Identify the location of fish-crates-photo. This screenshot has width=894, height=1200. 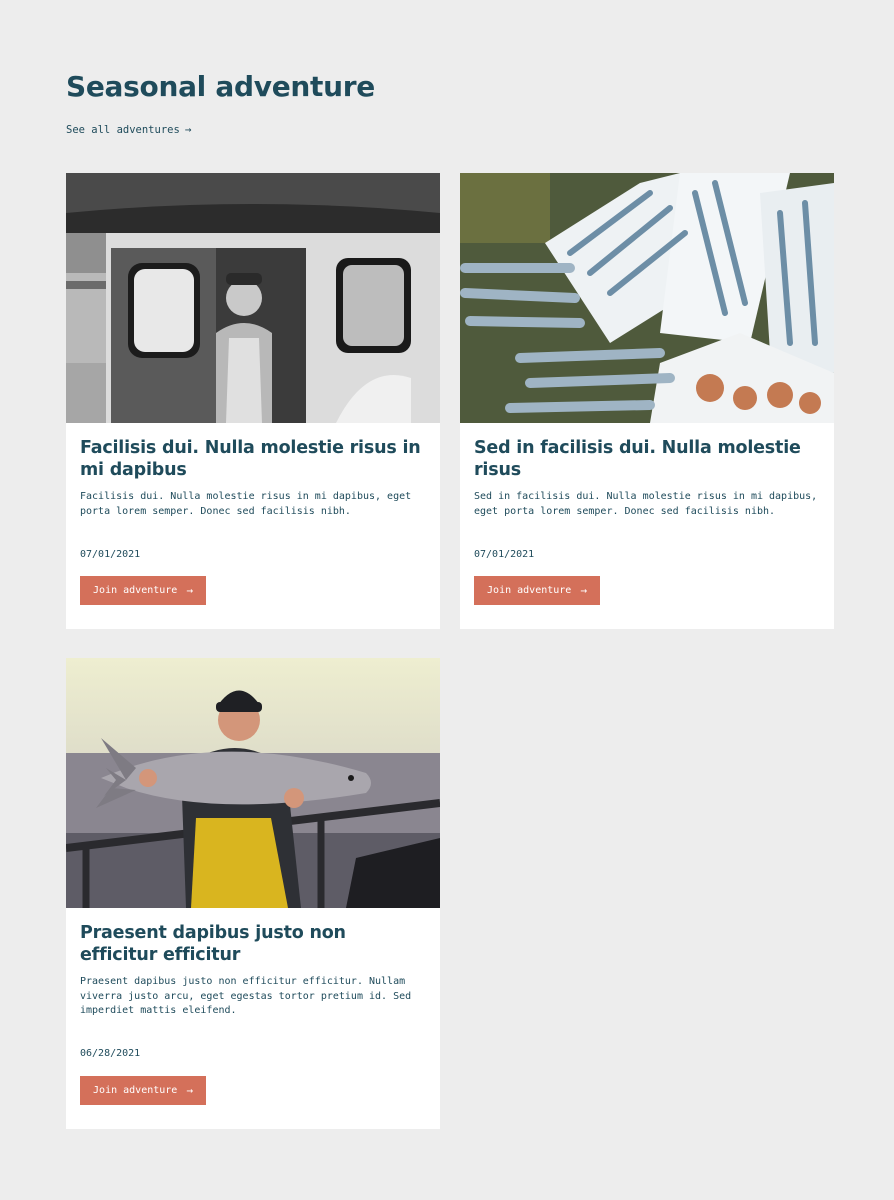
(647, 298).